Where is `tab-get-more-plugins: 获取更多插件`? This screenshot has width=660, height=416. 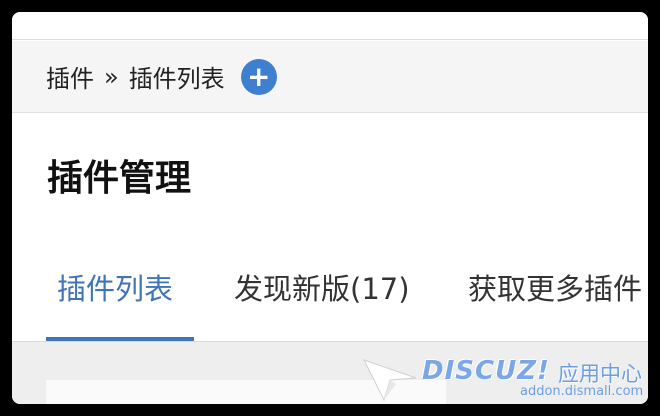 tab-get-more-plugins: 获取更多插件 is located at coordinates (555, 287).